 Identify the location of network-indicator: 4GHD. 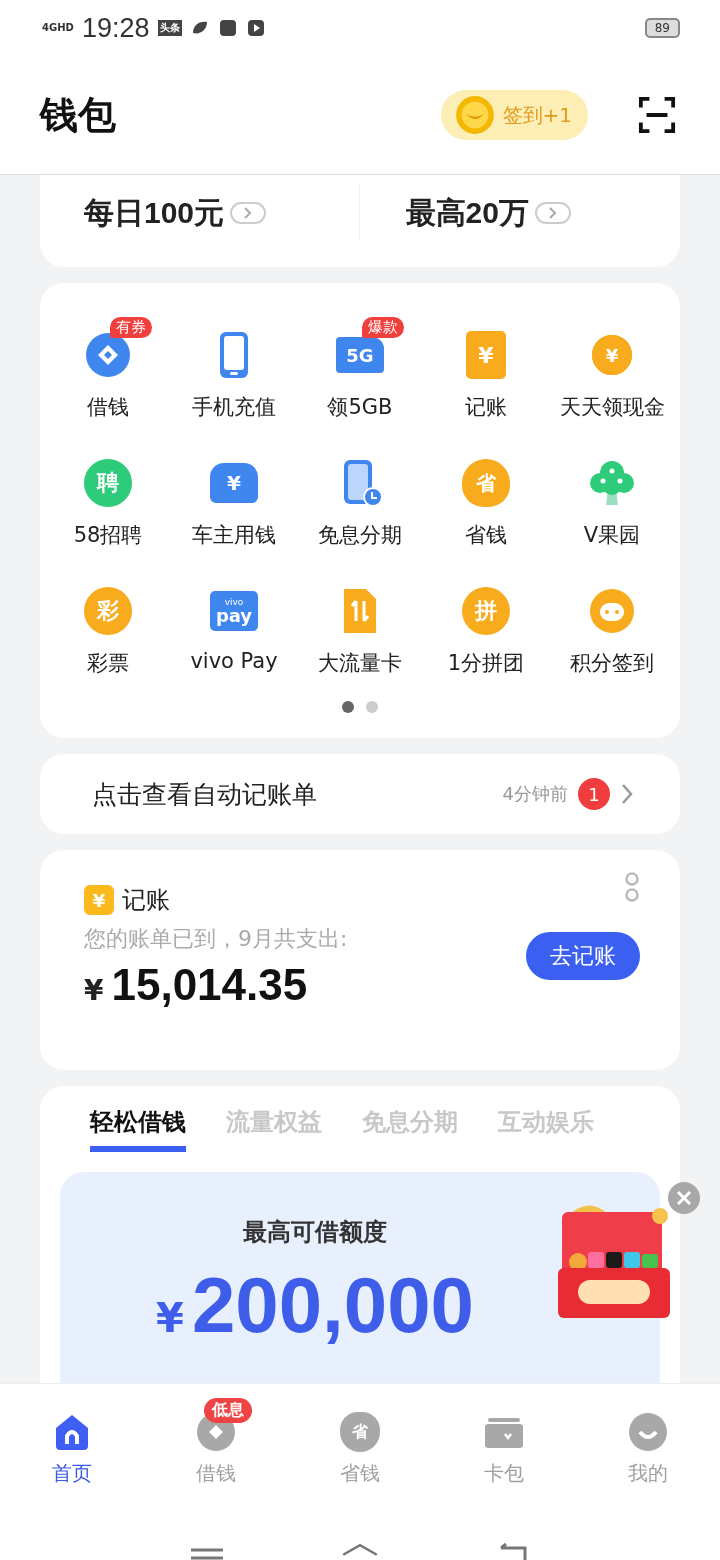
(58, 28).